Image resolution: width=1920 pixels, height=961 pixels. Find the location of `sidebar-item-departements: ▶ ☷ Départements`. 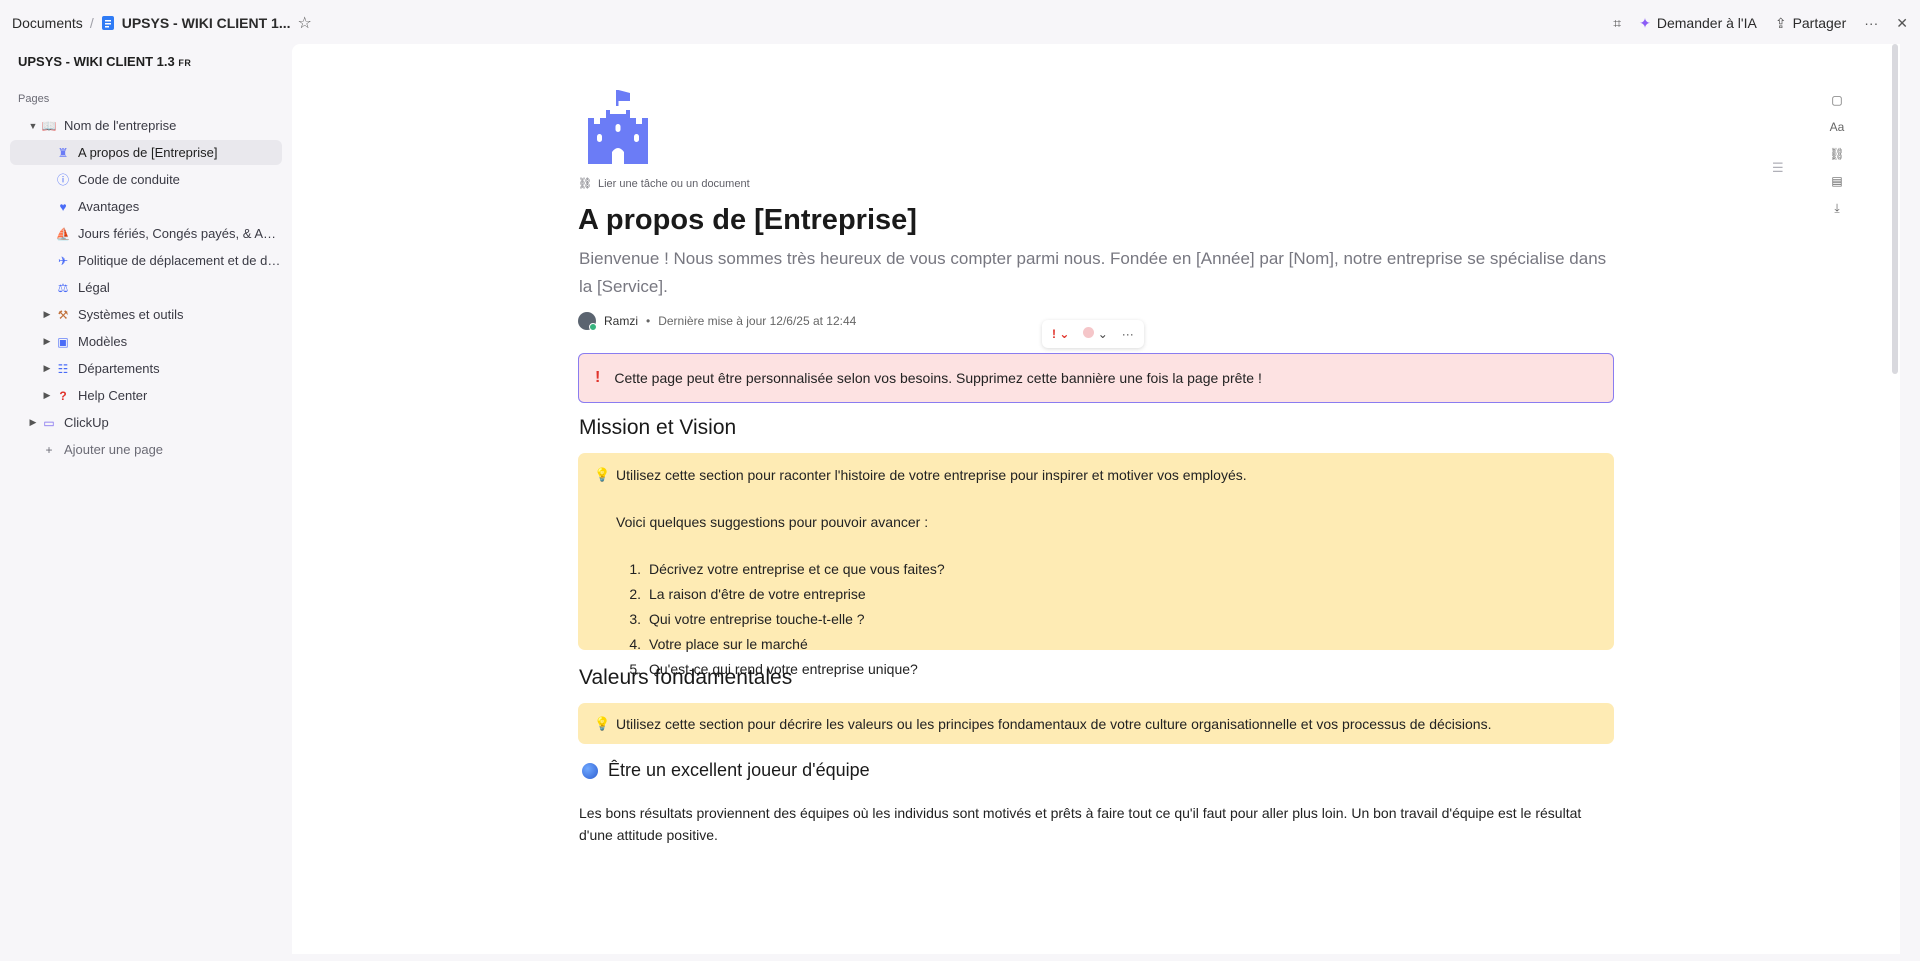

sidebar-item-departements: ▶ ☷ Départements is located at coordinates (146, 368).